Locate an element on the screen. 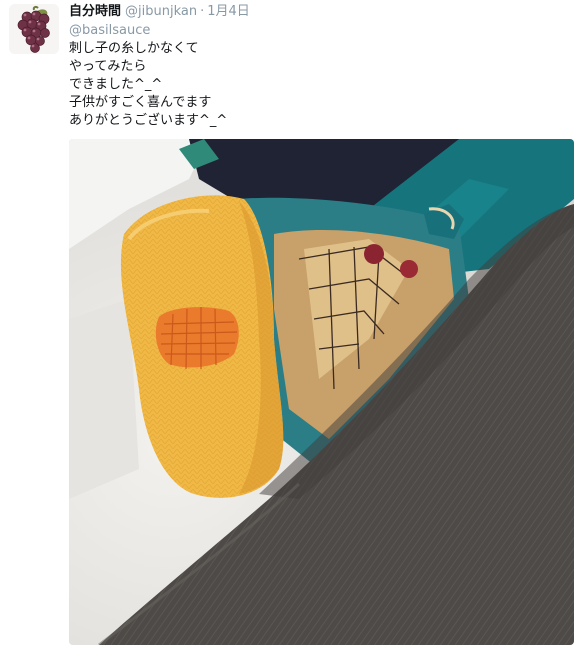  tweet-header: 自分時間 @jibunjkan · 1月4日 is located at coordinates (159, 11).